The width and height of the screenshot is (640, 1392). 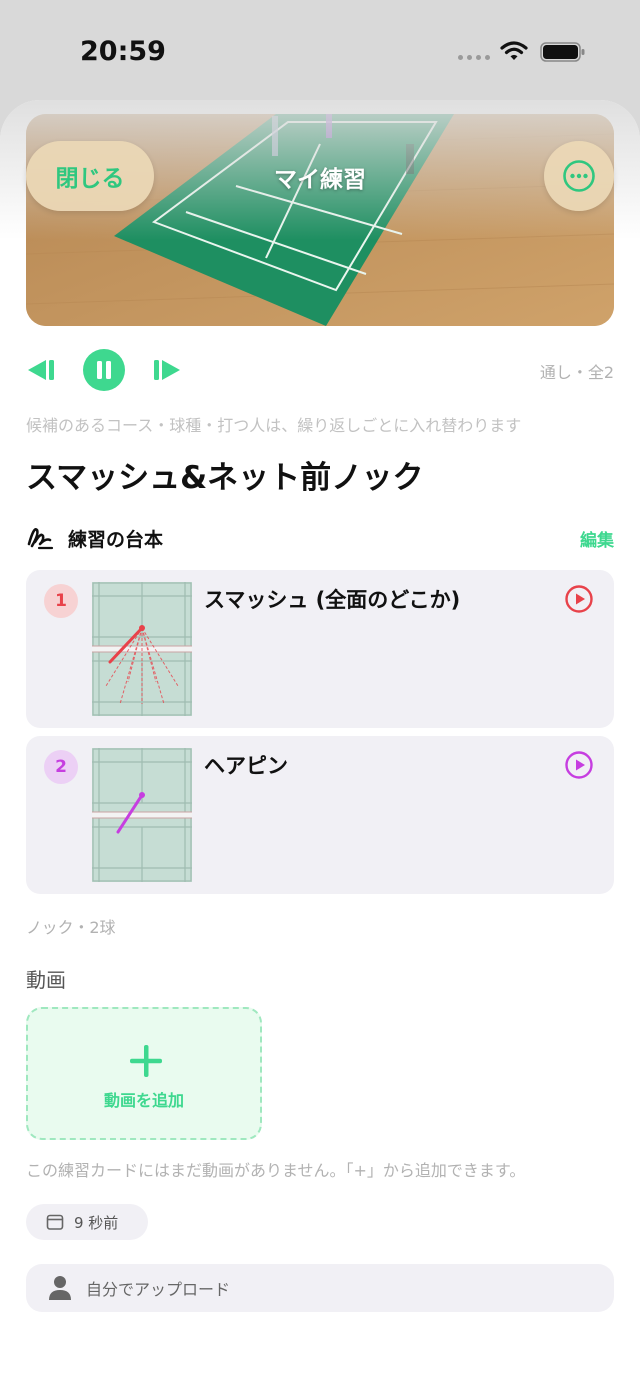 I want to click on script-label: 練習の台本, so click(x=116, y=540).